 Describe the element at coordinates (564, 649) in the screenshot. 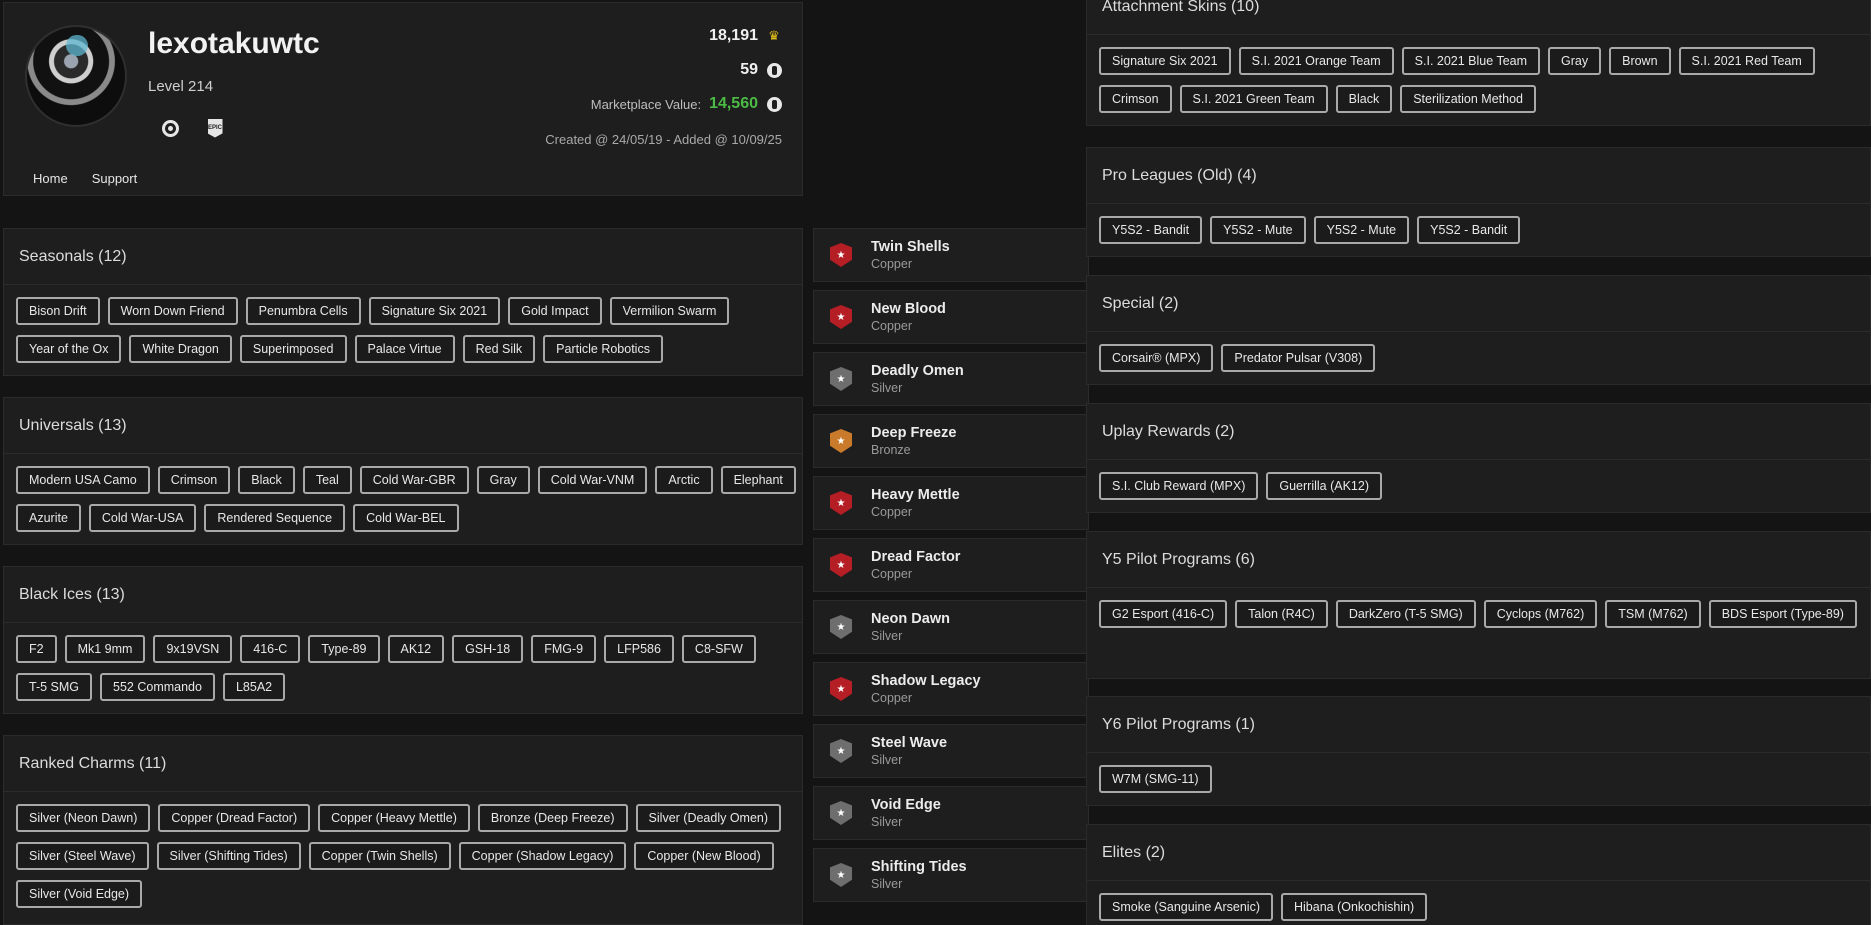

I see `item-tag: FMG-9` at that location.